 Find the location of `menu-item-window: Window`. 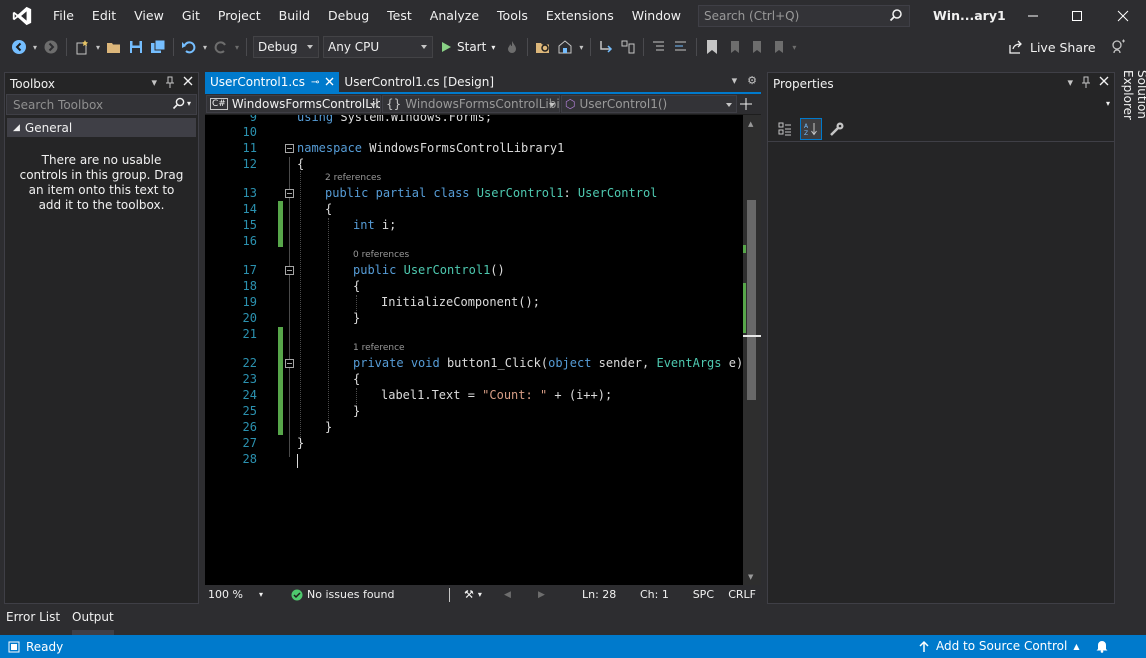

menu-item-window: Window is located at coordinates (656, 16).